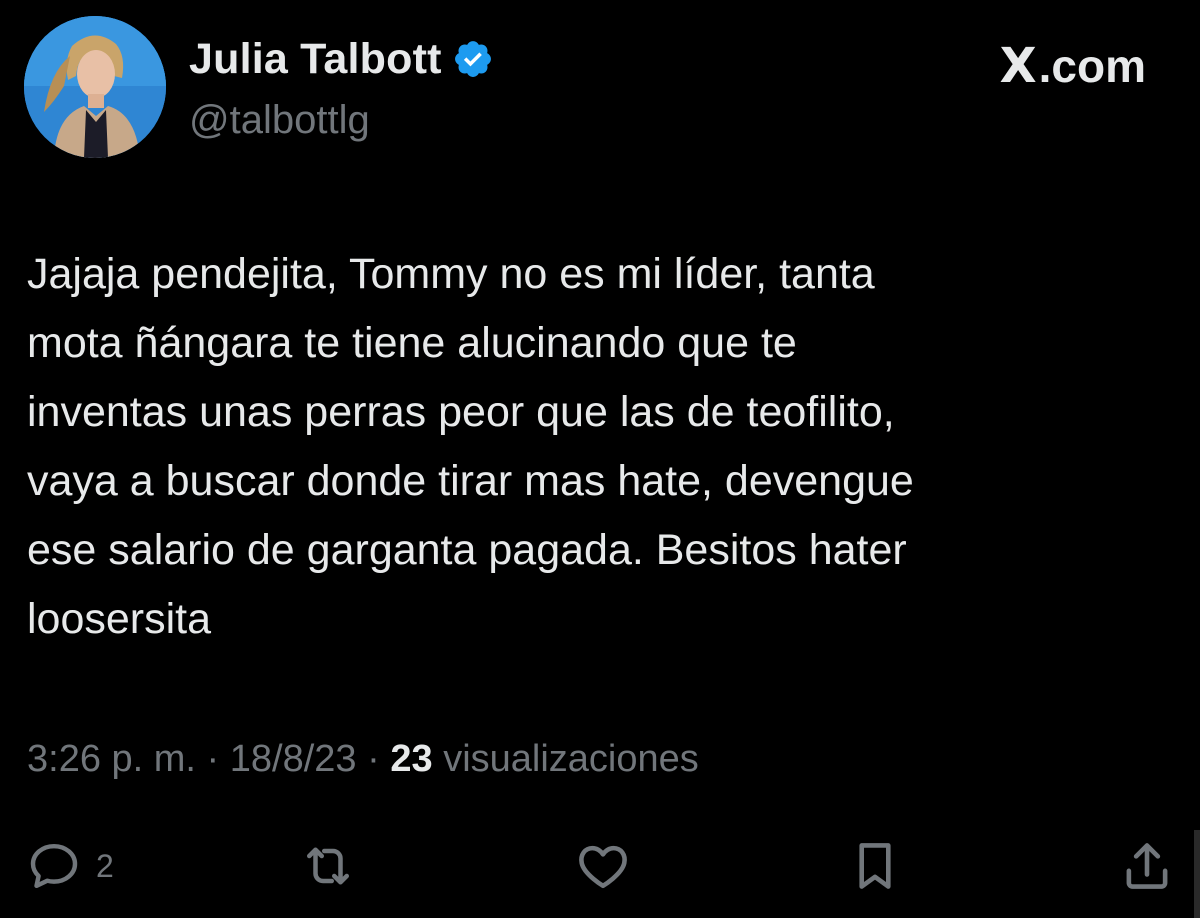 This screenshot has height=918, width=1200. What do you see at coordinates (1018, 66) in the screenshot?
I see `x-logo-icon: X` at bounding box center [1018, 66].